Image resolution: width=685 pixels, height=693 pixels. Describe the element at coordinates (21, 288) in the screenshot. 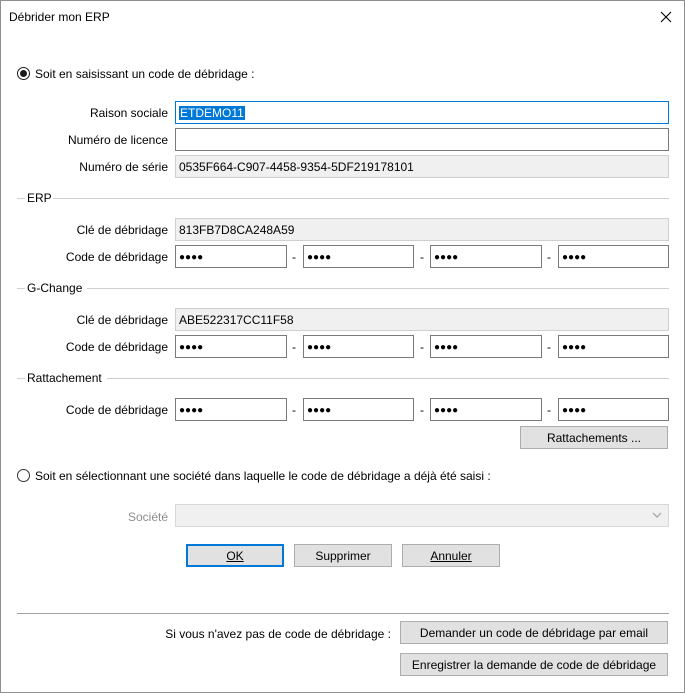

I see `gchange-group-line-left` at that location.